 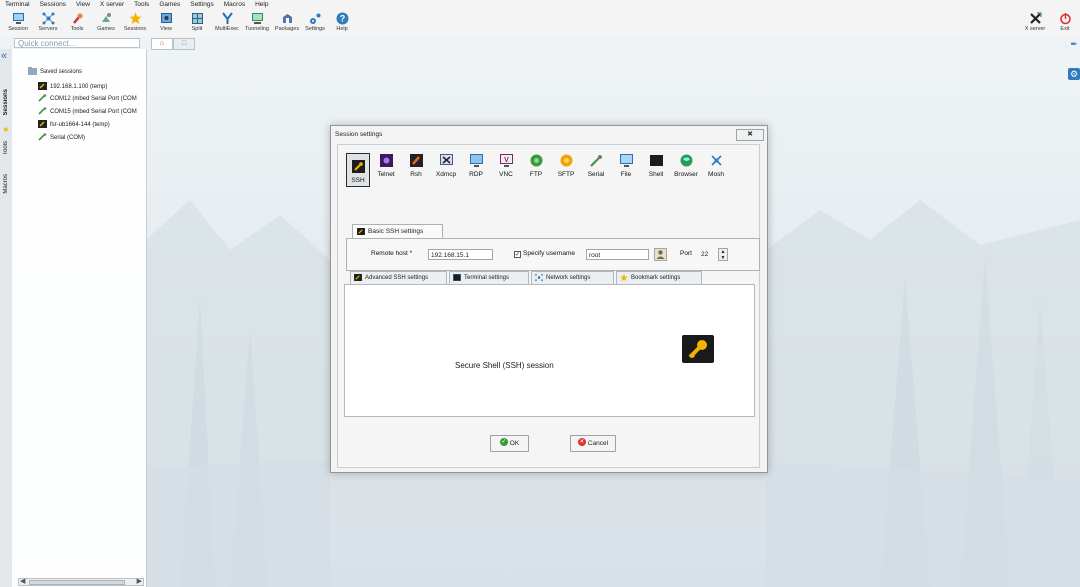 I want to click on remote-host-input: 192.168.15.1, so click(x=460, y=254).